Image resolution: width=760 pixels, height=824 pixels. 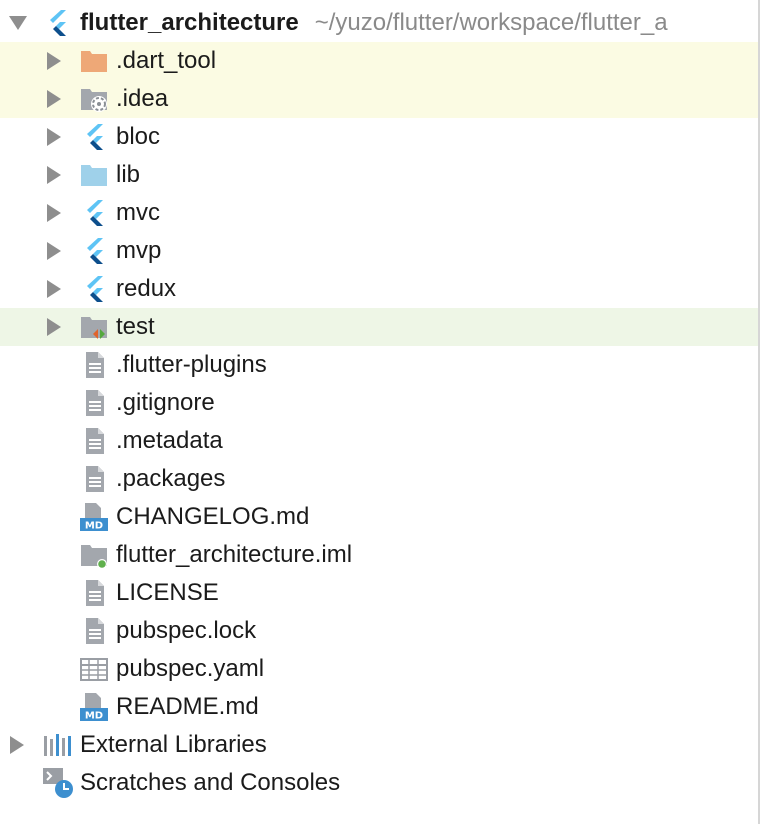 I want to click on tree-row-pubspec-lock: pubspec.lock, so click(x=379, y=631).